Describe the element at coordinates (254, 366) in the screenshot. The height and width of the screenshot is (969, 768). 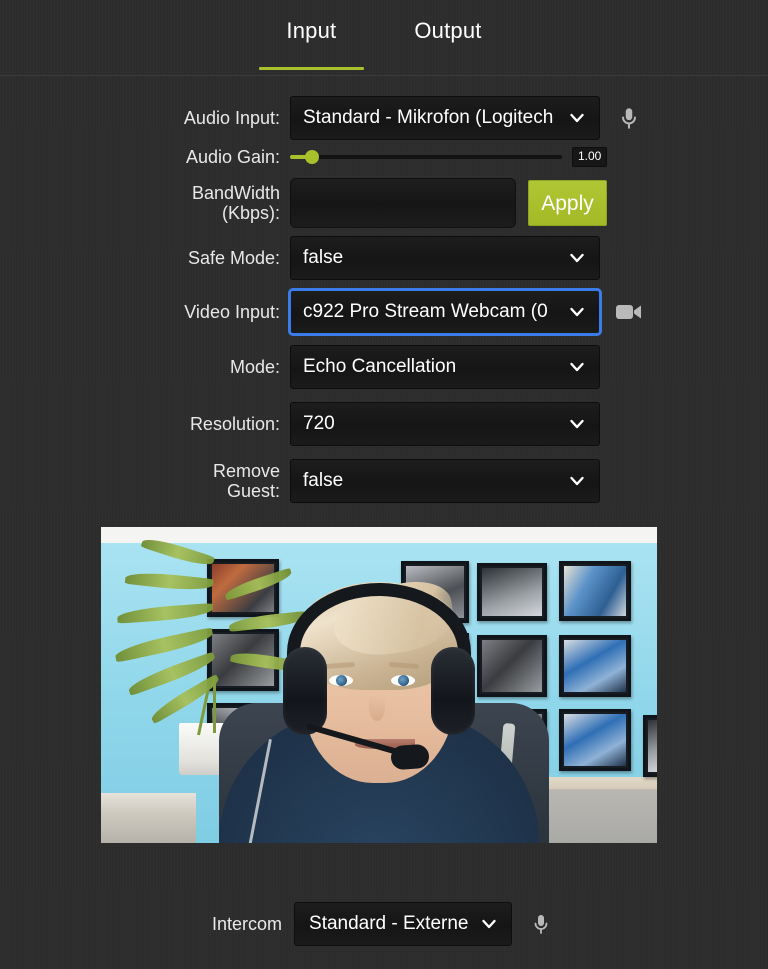
I see `mode-label: Mode:` at that location.